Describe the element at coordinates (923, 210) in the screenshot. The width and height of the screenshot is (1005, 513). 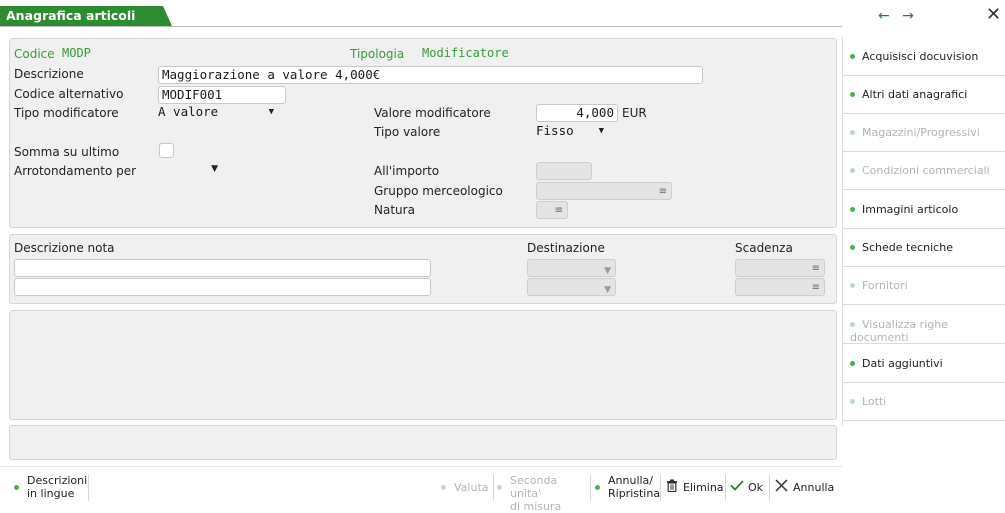
I see `sidebar-item-immagini-articolo: Immagini articolo` at that location.